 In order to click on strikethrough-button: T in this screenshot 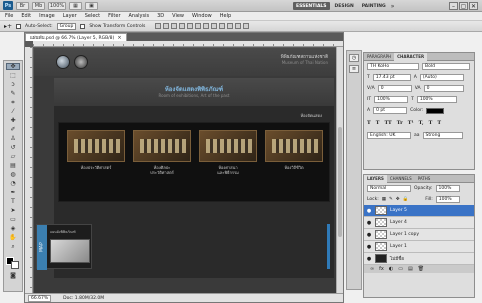, I will do `click(439, 123)`.